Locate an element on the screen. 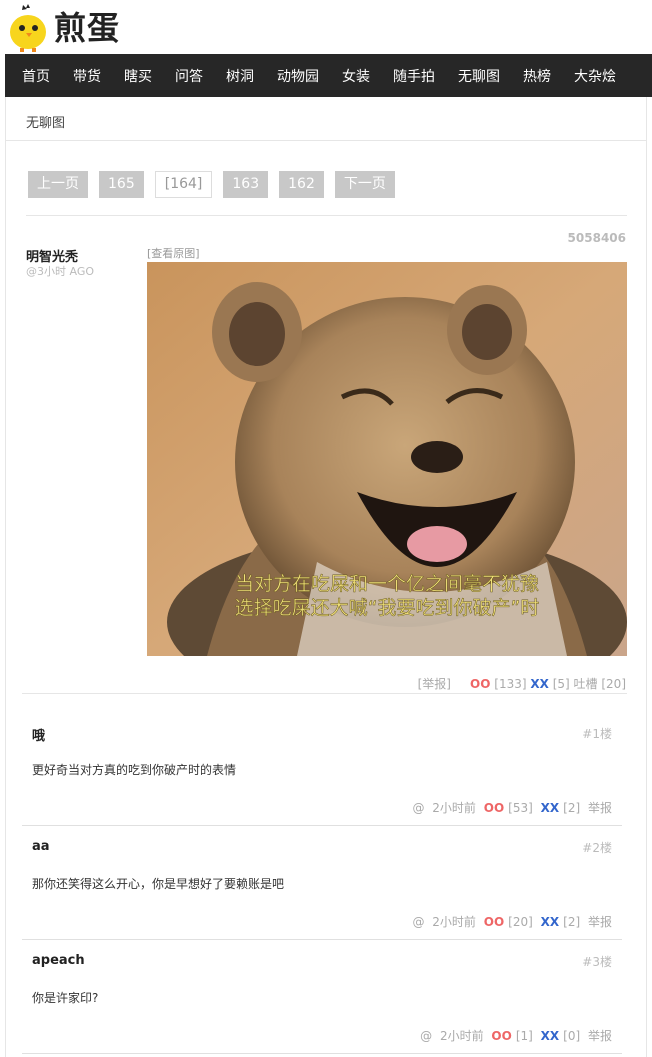  oo-count: [1] is located at coordinates (524, 1036).